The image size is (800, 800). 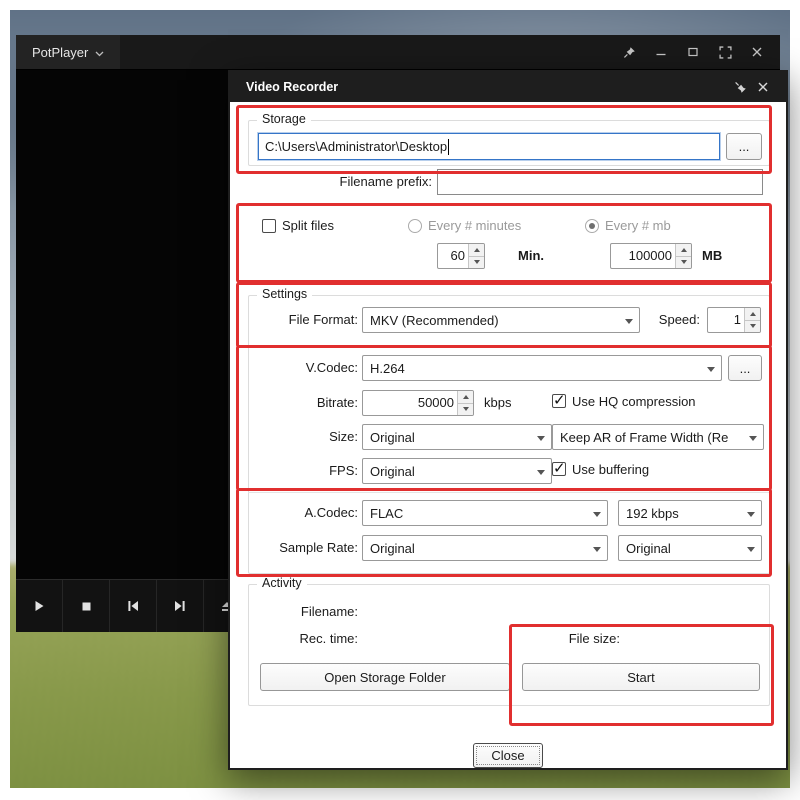 What do you see at coordinates (634, 401) in the screenshot?
I see `hq-compression-label: Use HQ compression` at bounding box center [634, 401].